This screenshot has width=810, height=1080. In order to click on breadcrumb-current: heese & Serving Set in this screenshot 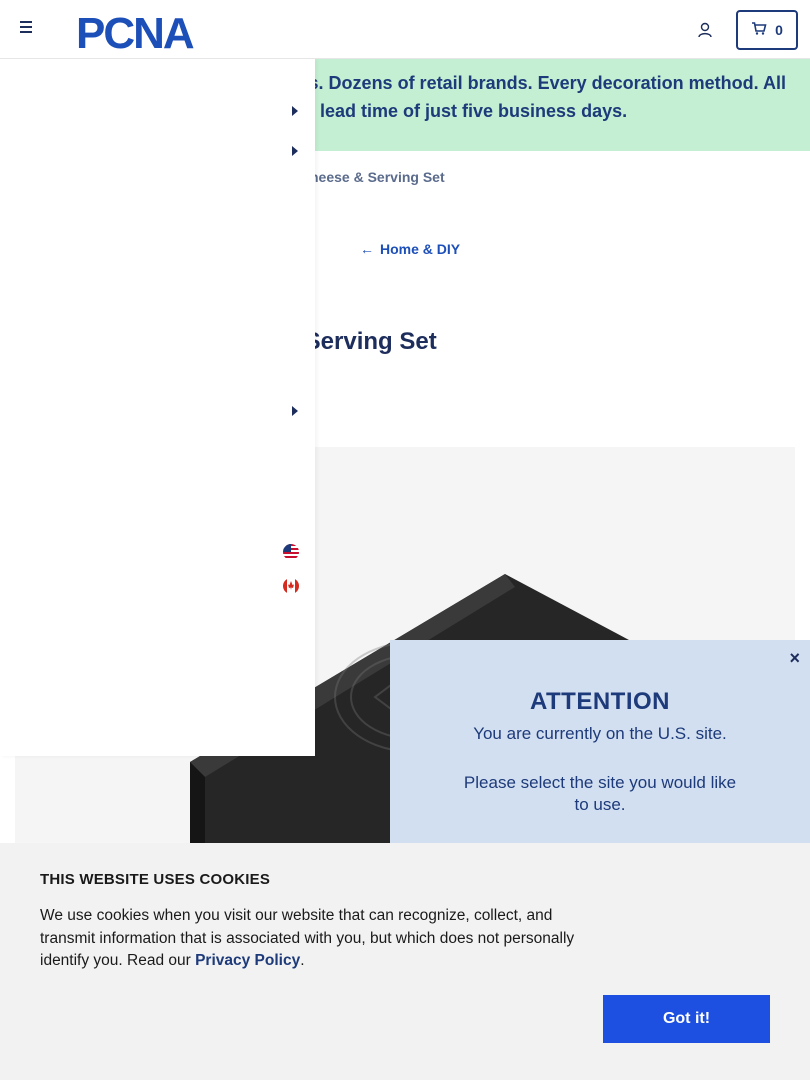, I will do `click(377, 177)`.